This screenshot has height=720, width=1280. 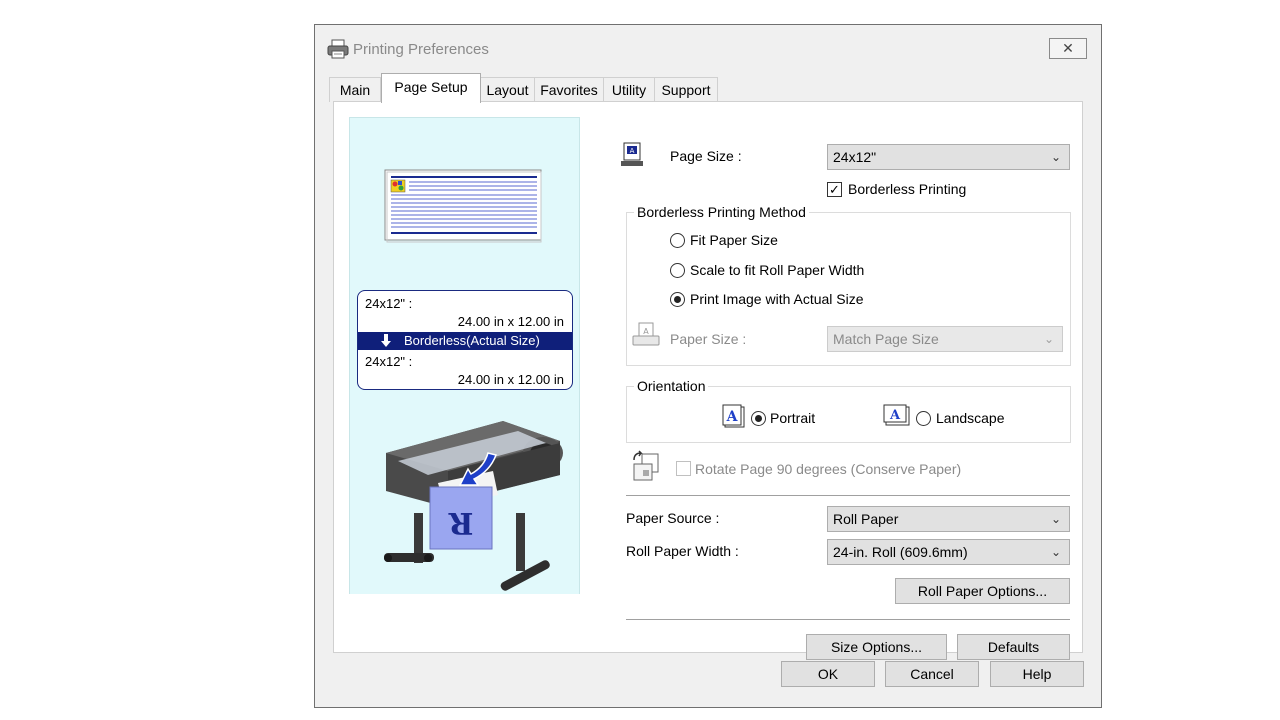 What do you see at coordinates (671, 386) in the screenshot?
I see `orientation-title: Orientation` at bounding box center [671, 386].